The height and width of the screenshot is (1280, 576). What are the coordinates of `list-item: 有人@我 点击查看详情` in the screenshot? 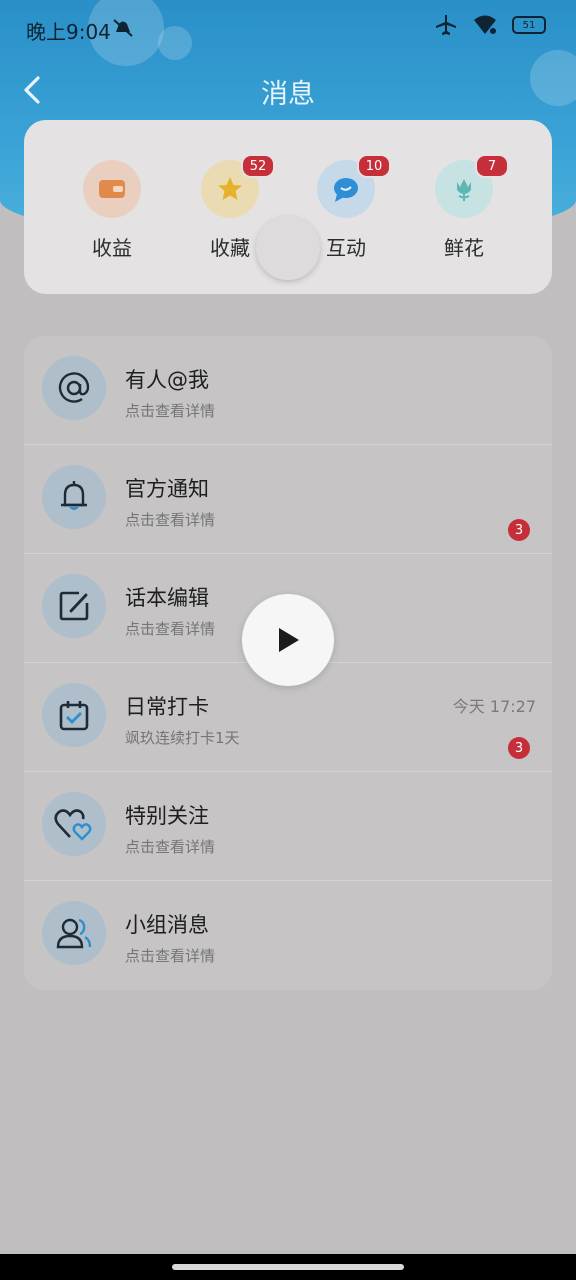 It's located at (288, 390).